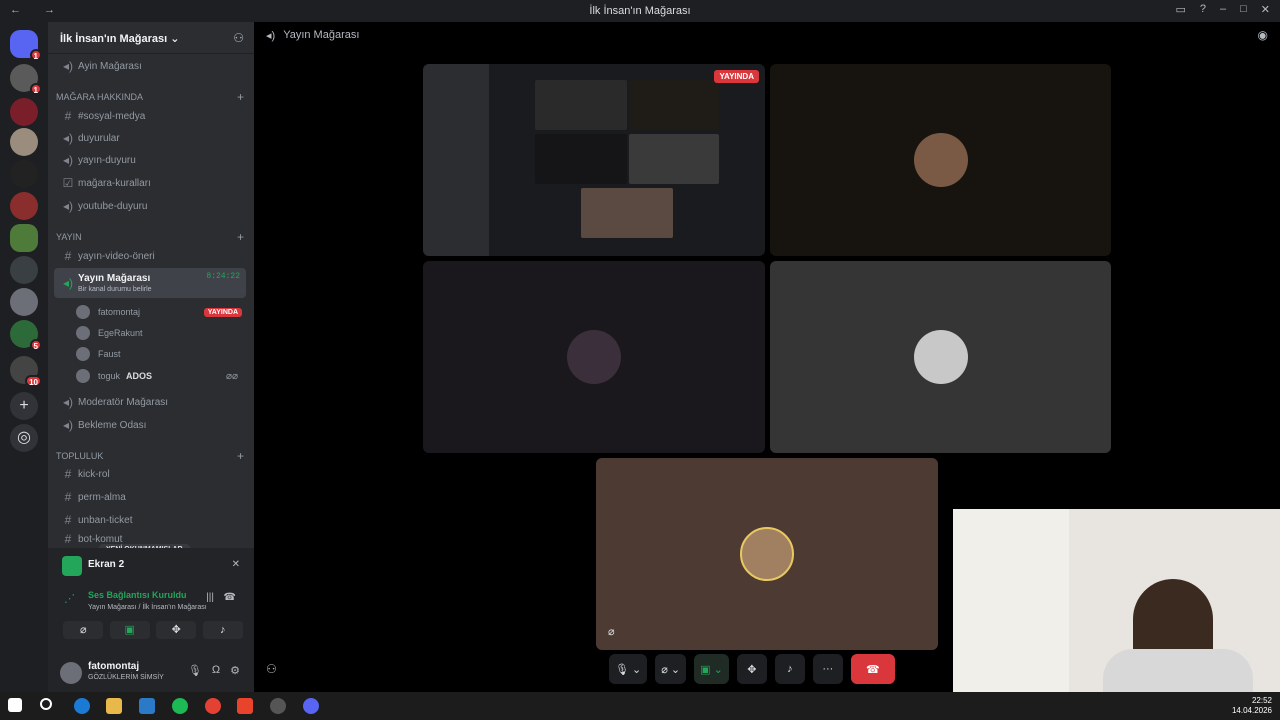  What do you see at coordinates (311, 706) in the screenshot?
I see `discord-icon` at bounding box center [311, 706].